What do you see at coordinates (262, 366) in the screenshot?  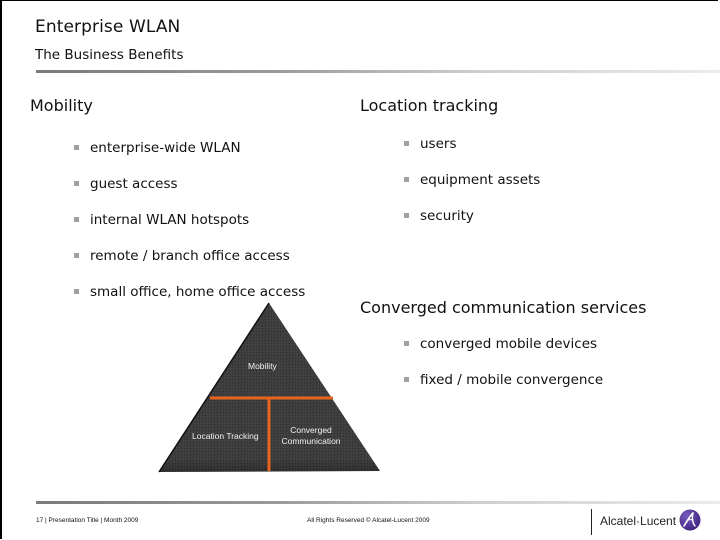 I see `pyramid-label-mobility: Mobility` at bounding box center [262, 366].